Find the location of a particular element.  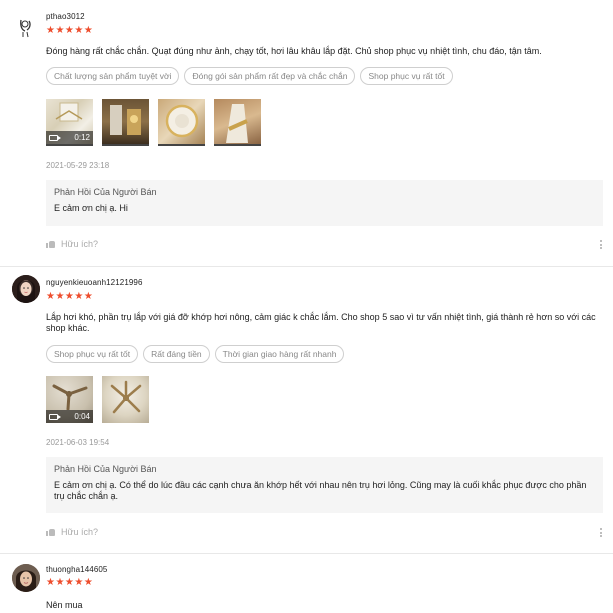

video-thumbnail: 0:04 is located at coordinates (69, 399).